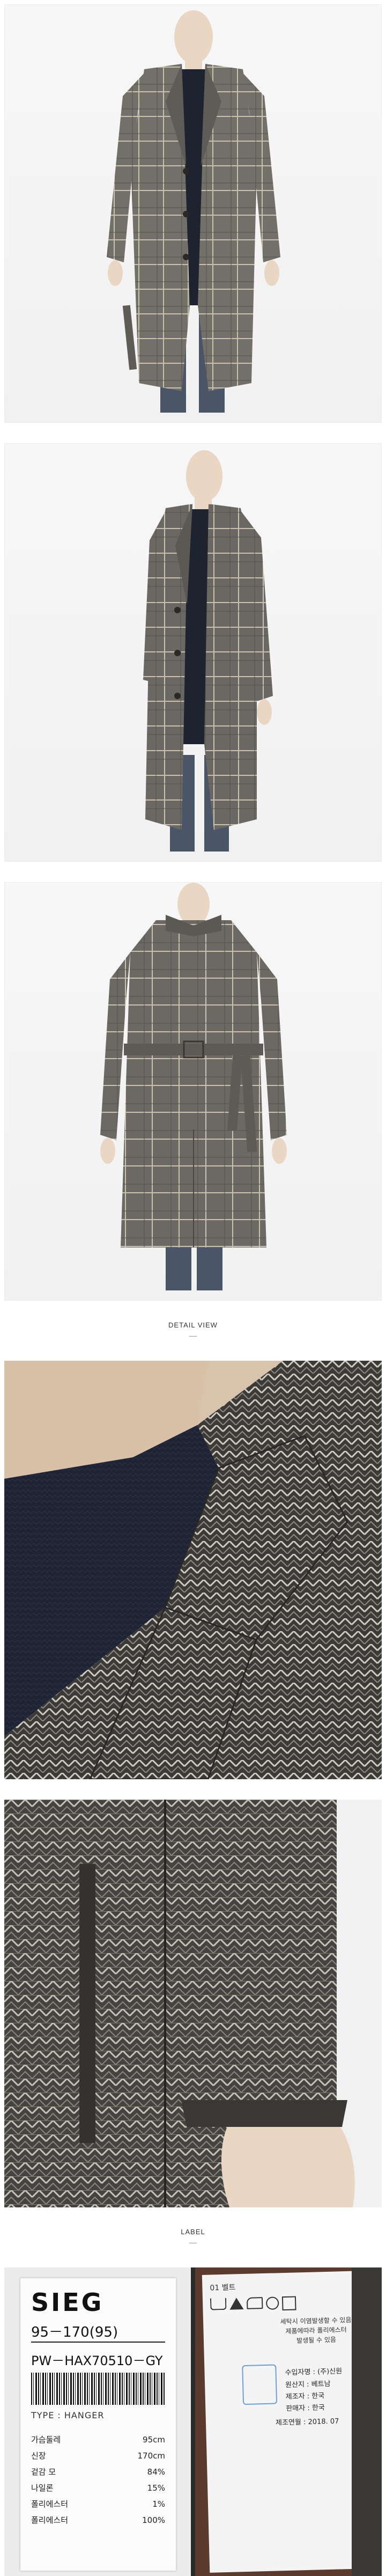  What do you see at coordinates (308, 2385) in the screenshot?
I see `origin-row: 원산지 : 베트남` at bounding box center [308, 2385].